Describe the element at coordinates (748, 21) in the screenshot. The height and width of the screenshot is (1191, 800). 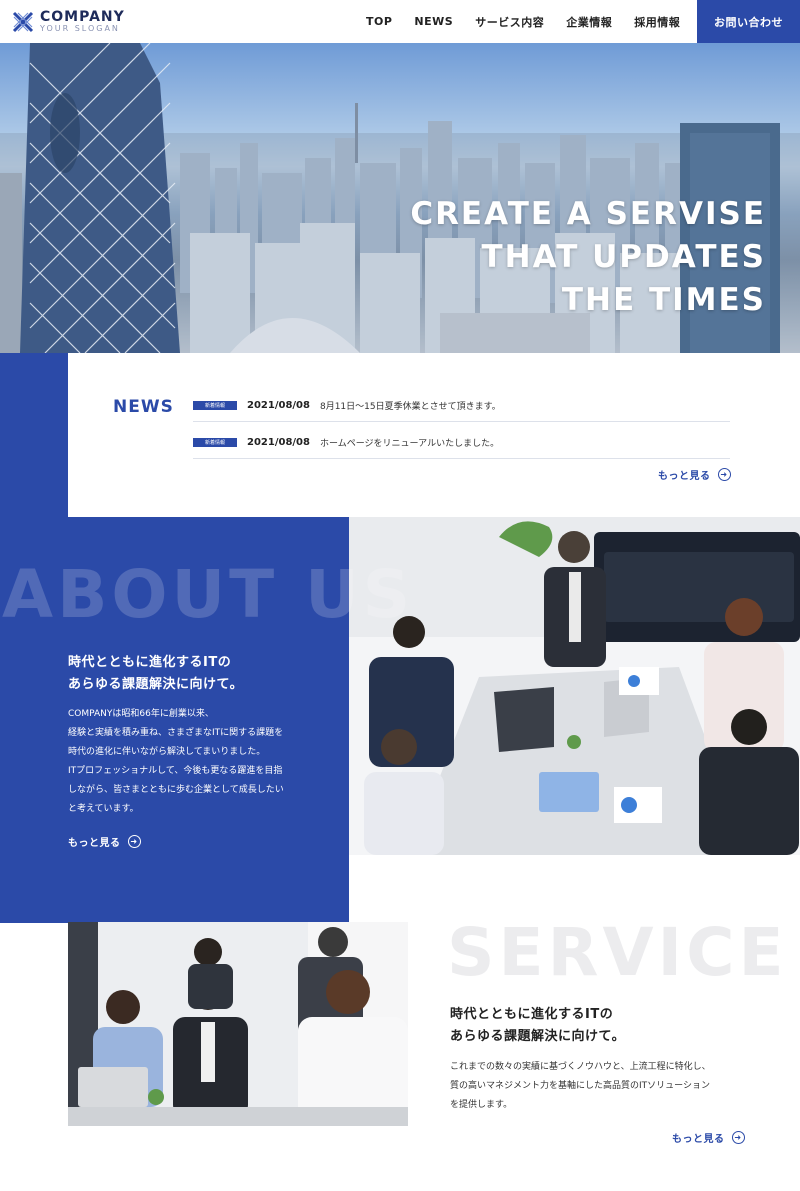
I see `contact-button: お問い合わせ` at that location.